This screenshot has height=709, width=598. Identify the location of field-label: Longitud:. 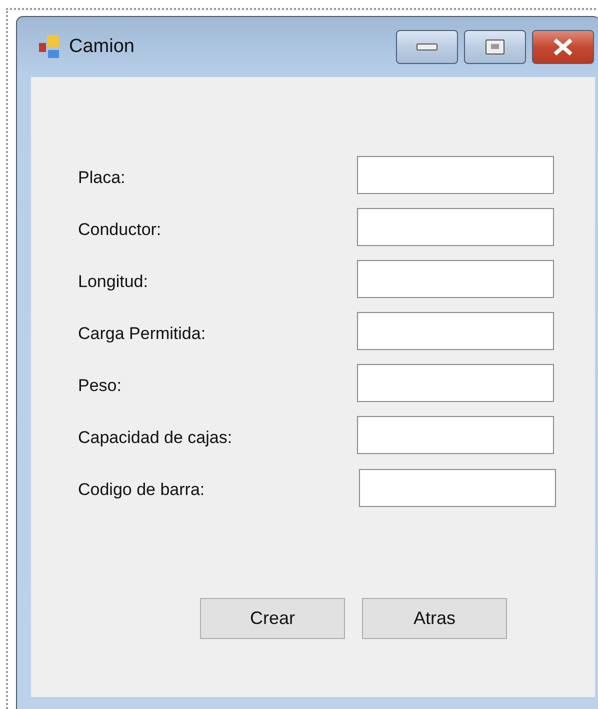
(113, 281).